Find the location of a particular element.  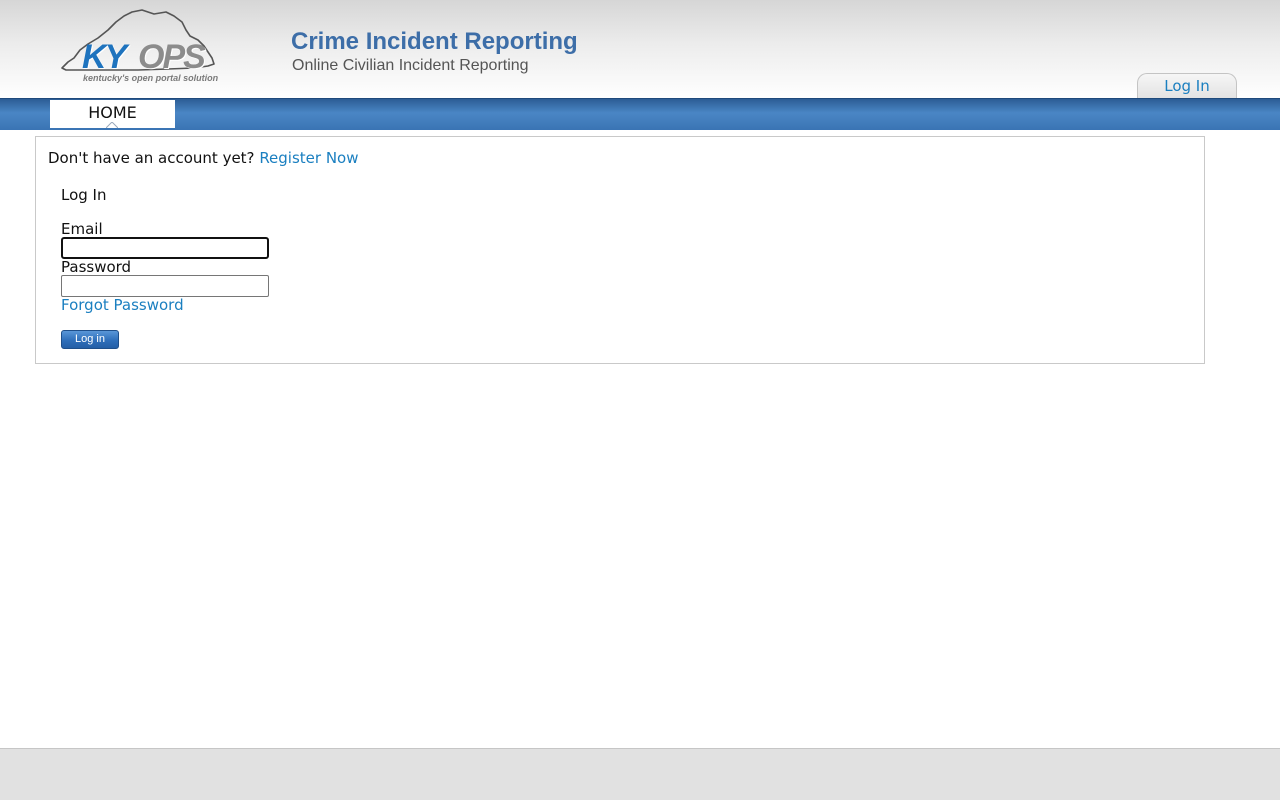

logo-tagline: kentucky's open portal solution is located at coordinates (151, 78).